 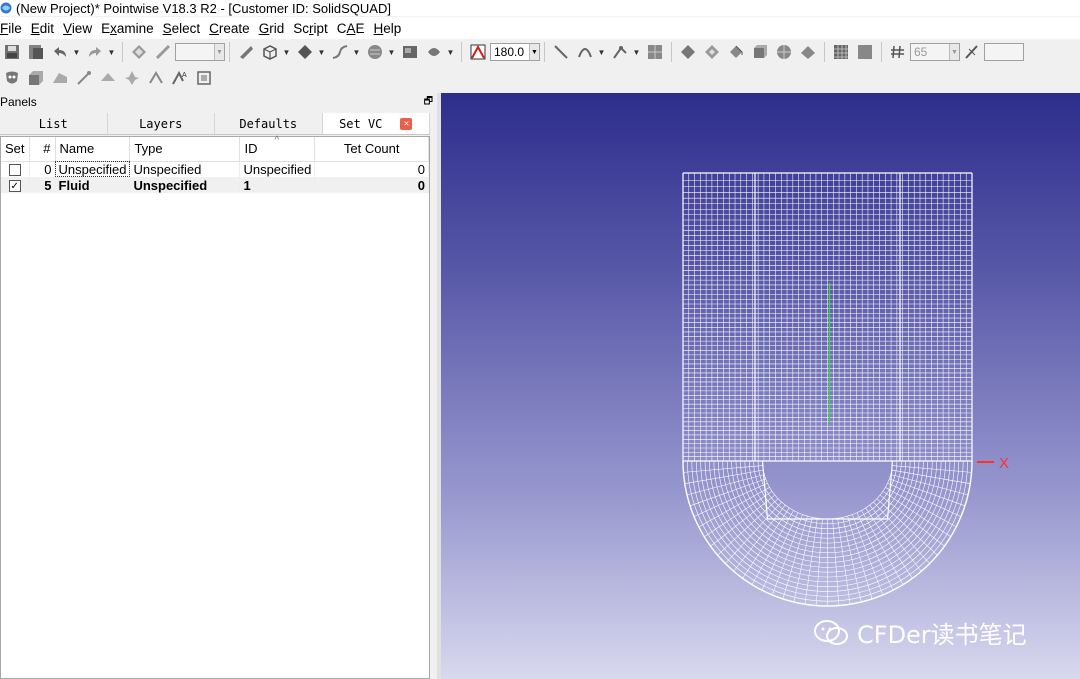 I want to click on wedge-icon, so click(x=60, y=78).